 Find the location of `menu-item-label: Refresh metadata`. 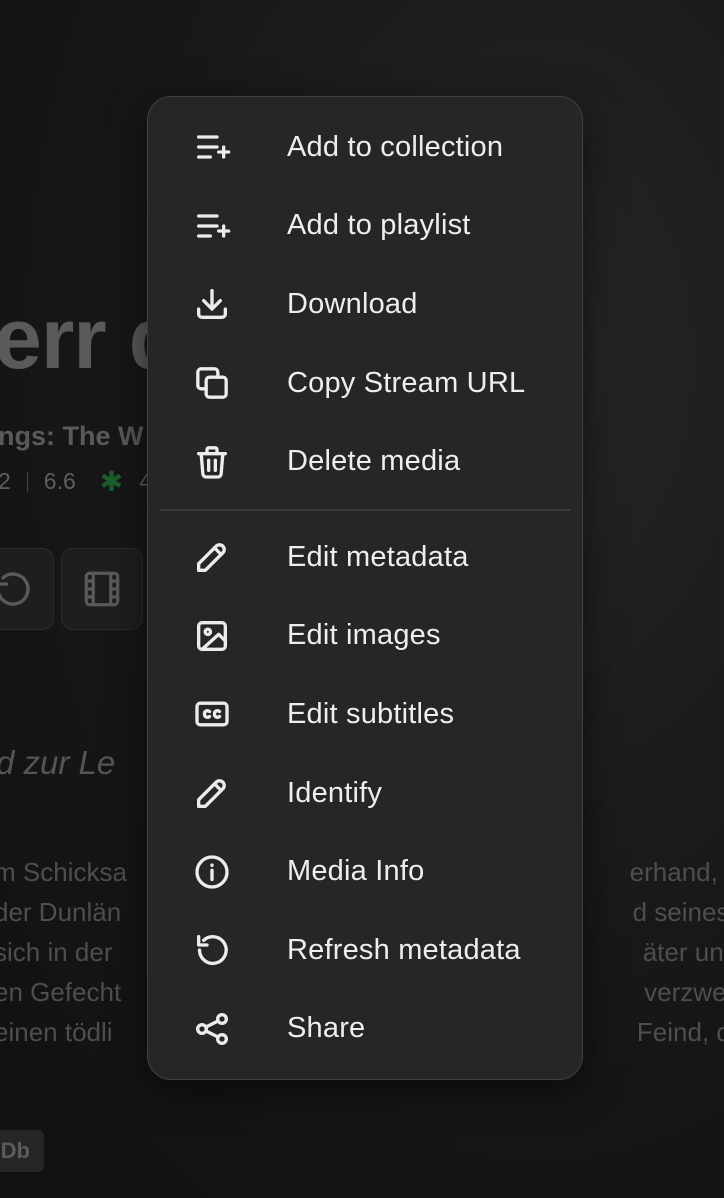

menu-item-label: Refresh metadata is located at coordinates (404, 949).